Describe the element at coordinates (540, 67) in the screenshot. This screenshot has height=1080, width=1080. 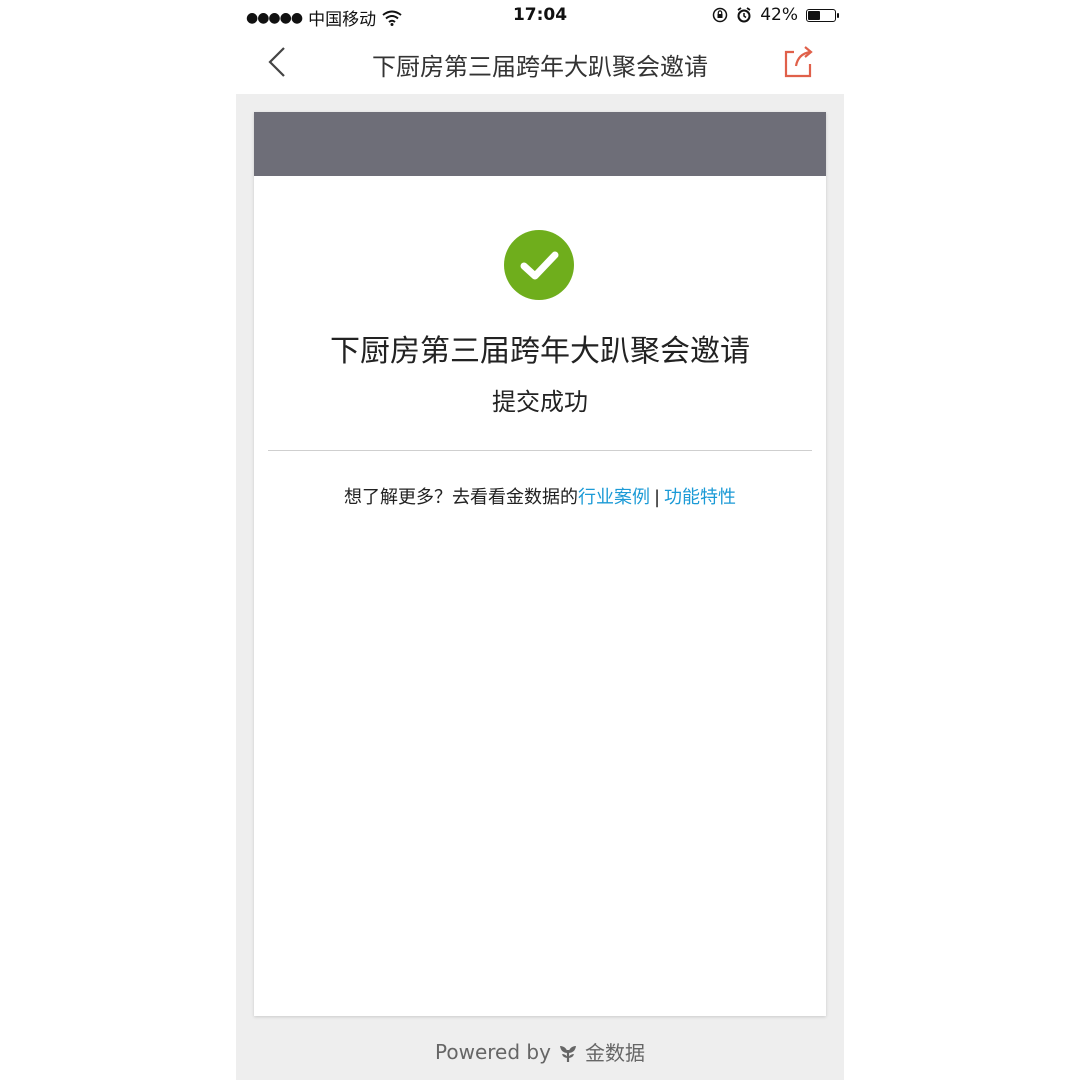
I see `page-title: 下厨房第三届跨年大趴聚会邀请` at that location.